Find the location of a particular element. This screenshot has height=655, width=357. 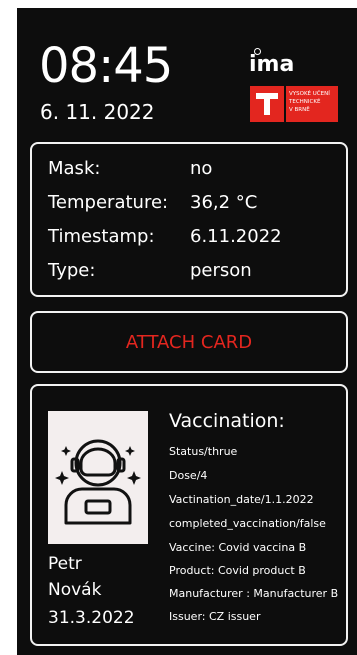

vaccination-title: Vaccination: is located at coordinates (227, 421).